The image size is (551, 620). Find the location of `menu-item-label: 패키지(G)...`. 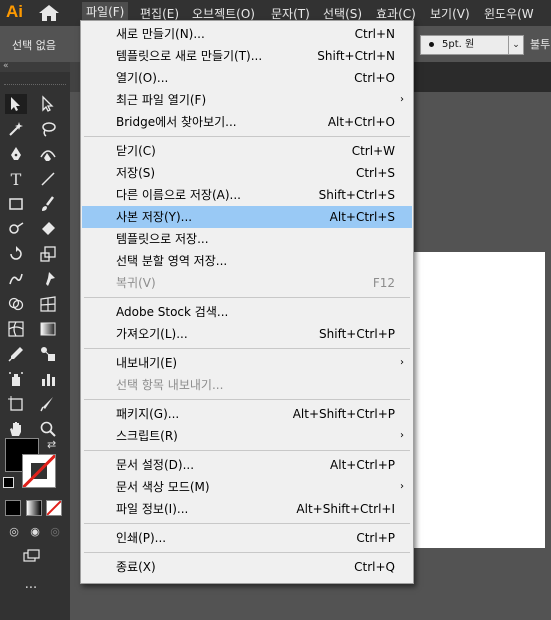

menu-item-label: 패키지(G)... is located at coordinates (148, 414).